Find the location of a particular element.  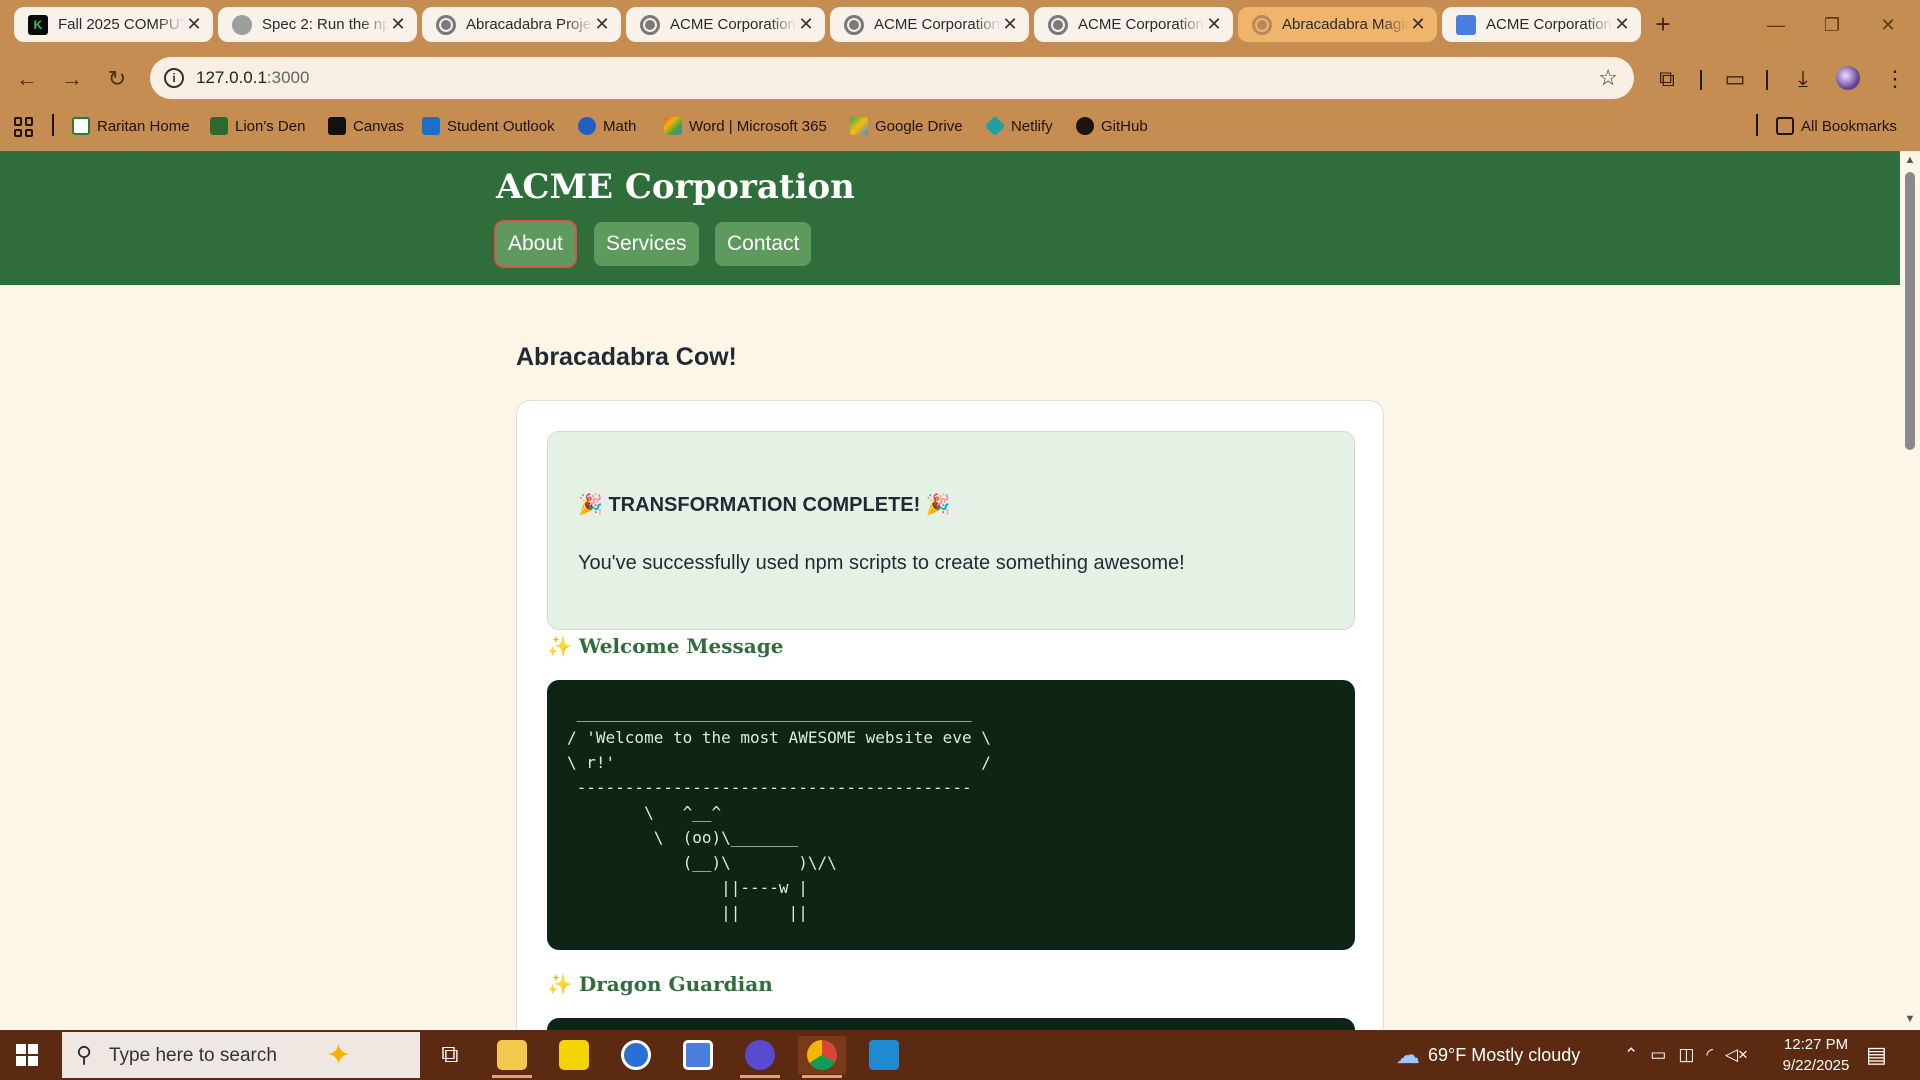

bookmark-label: Lion's Den is located at coordinates (270, 126).